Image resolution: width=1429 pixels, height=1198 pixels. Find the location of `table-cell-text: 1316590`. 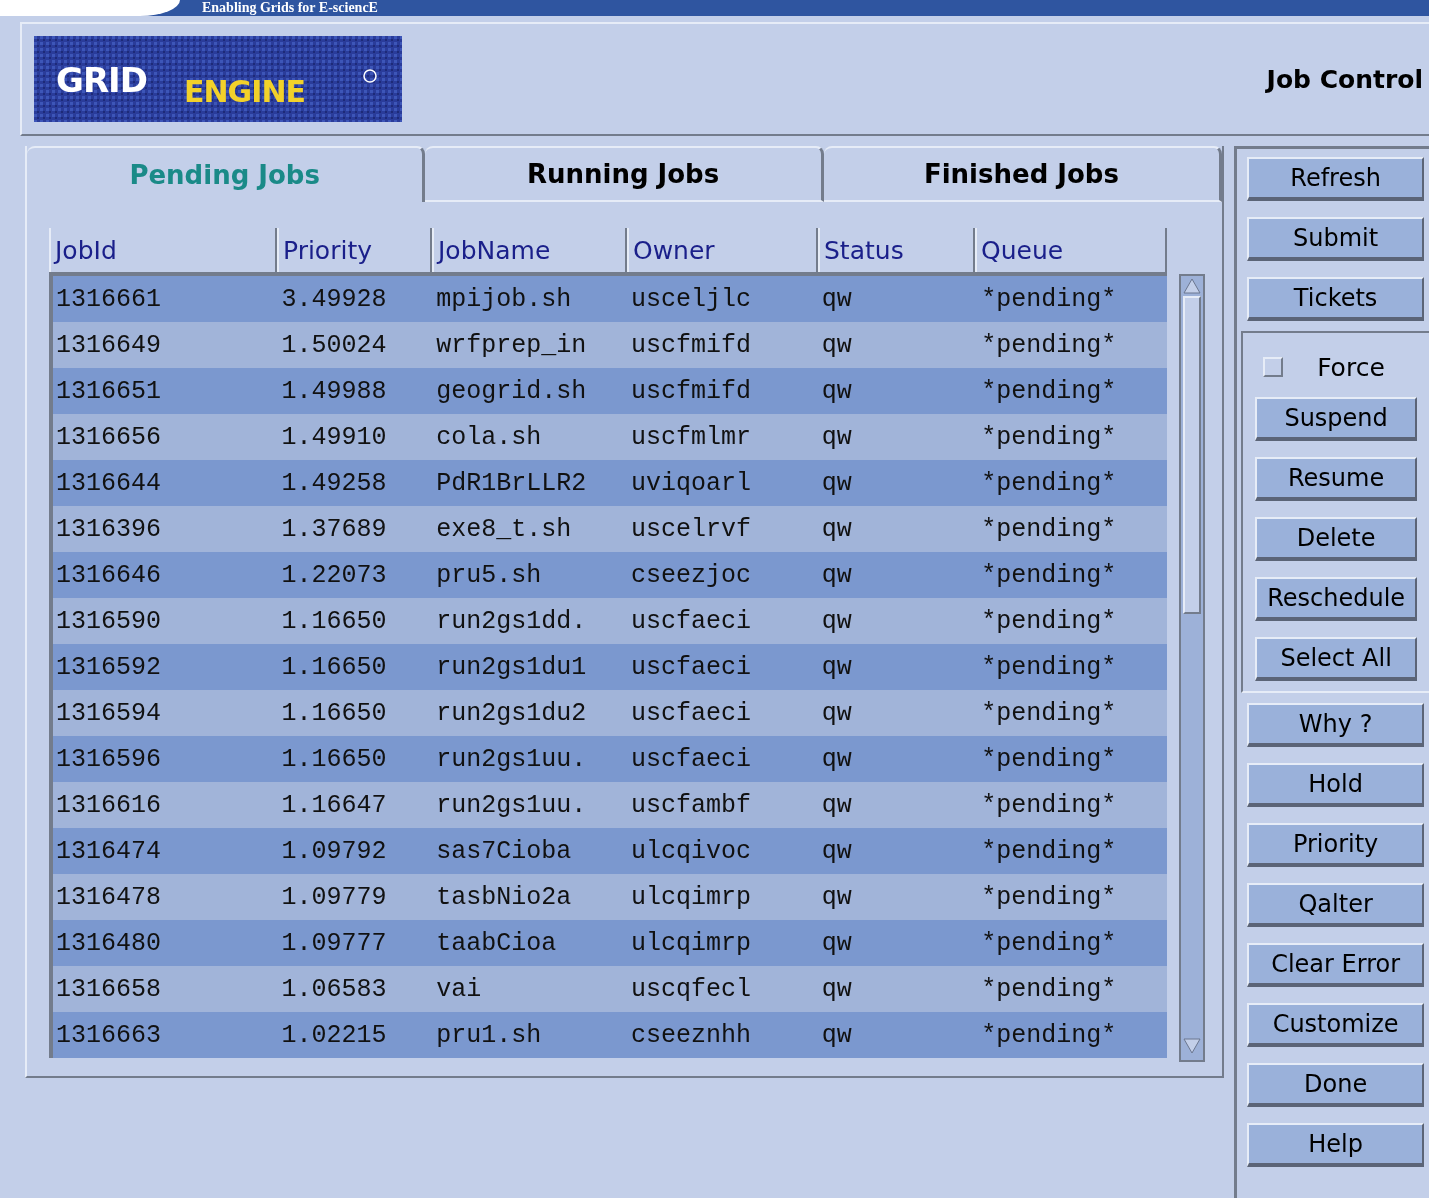

table-cell-text: 1316590 is located at coordinates (109, 621).